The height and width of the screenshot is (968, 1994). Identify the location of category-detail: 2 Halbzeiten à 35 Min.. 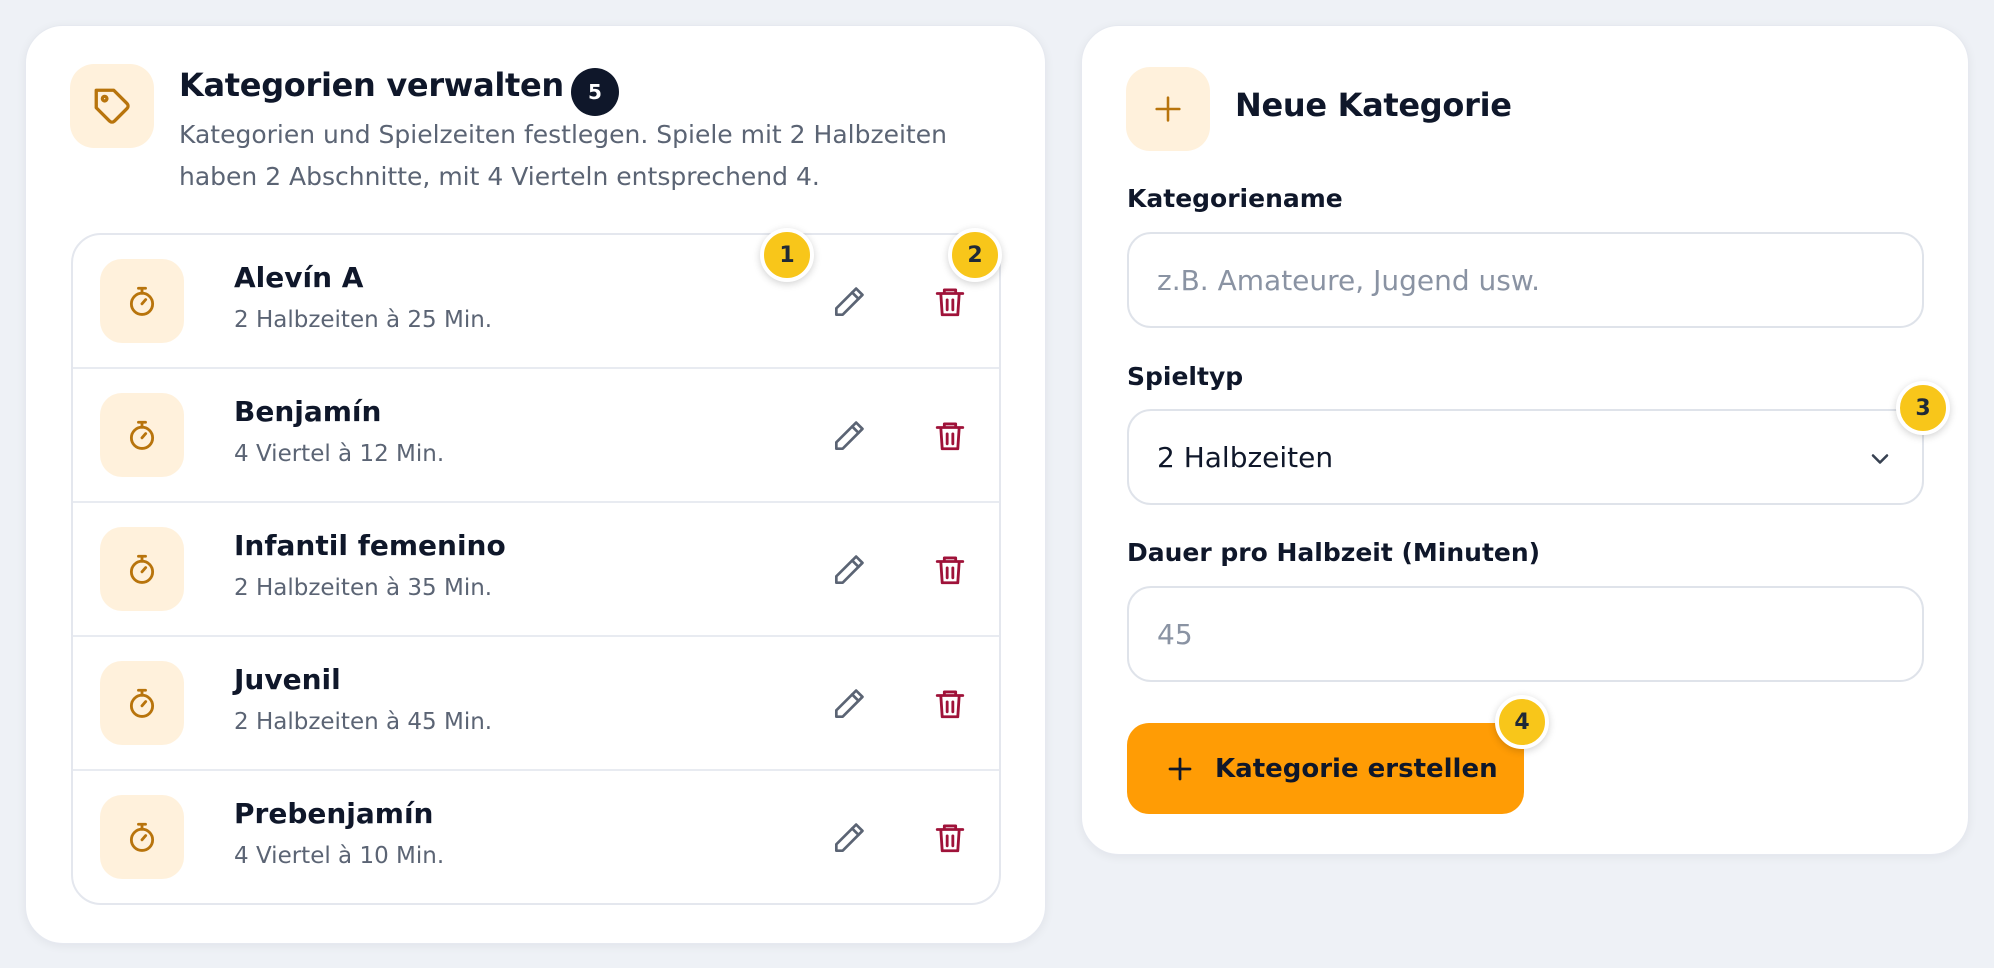
(363, 588).